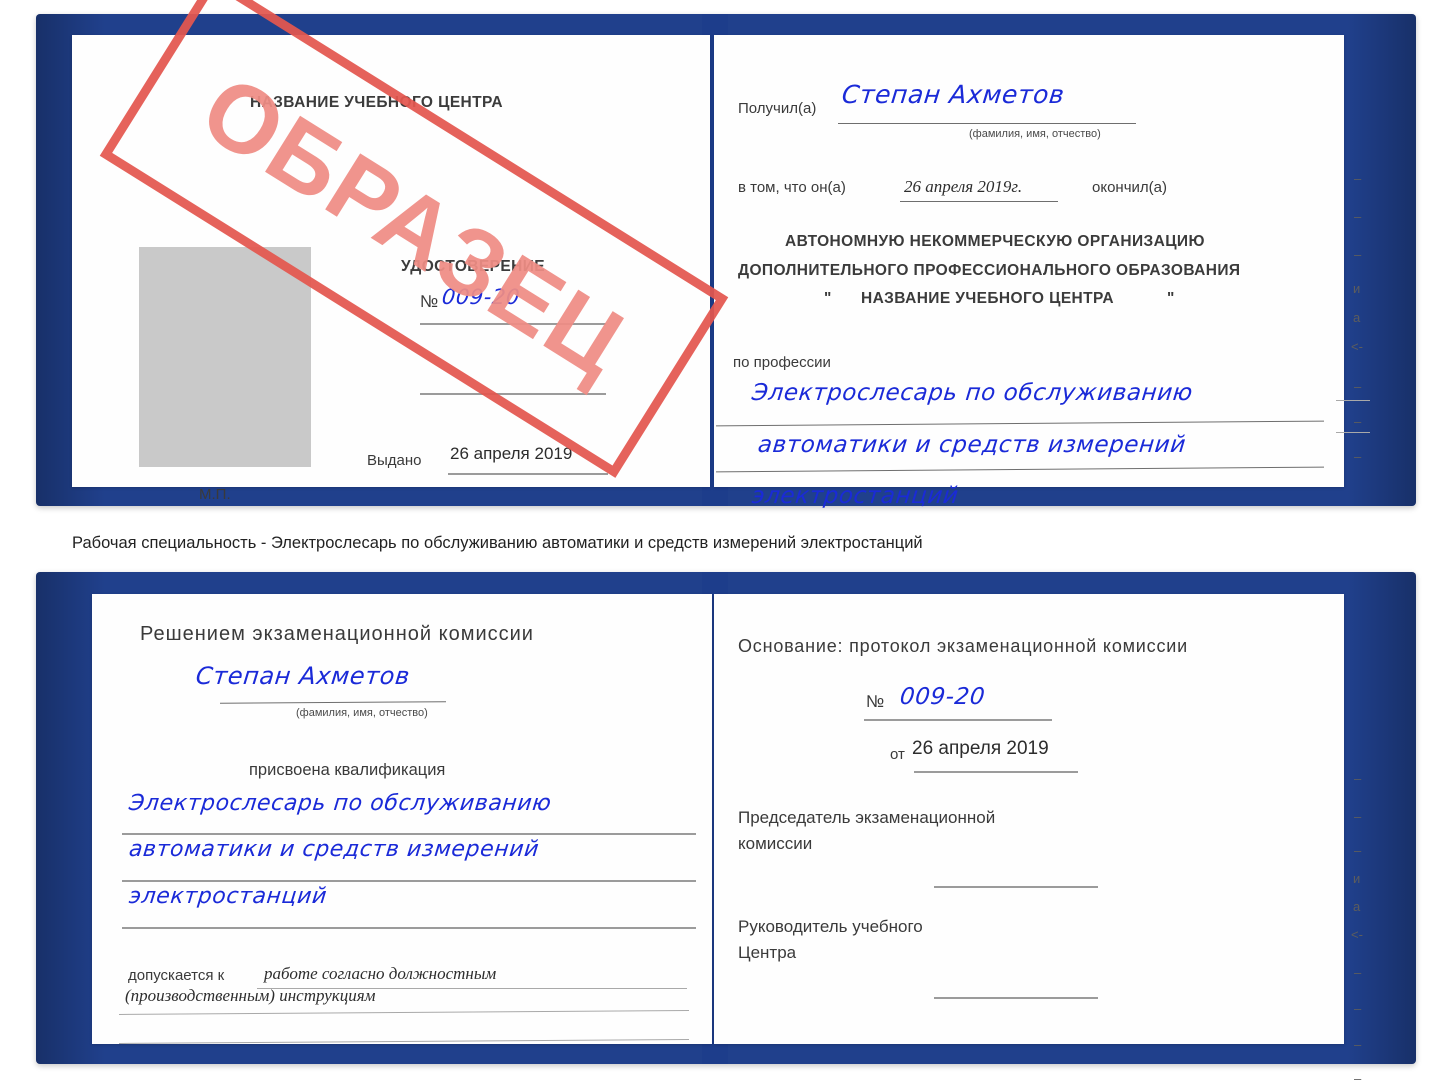 Image resolution: width=1448 pixels, height=1086 pixels. I want to click on finished-label: окончил(а), so click(1129, 187).